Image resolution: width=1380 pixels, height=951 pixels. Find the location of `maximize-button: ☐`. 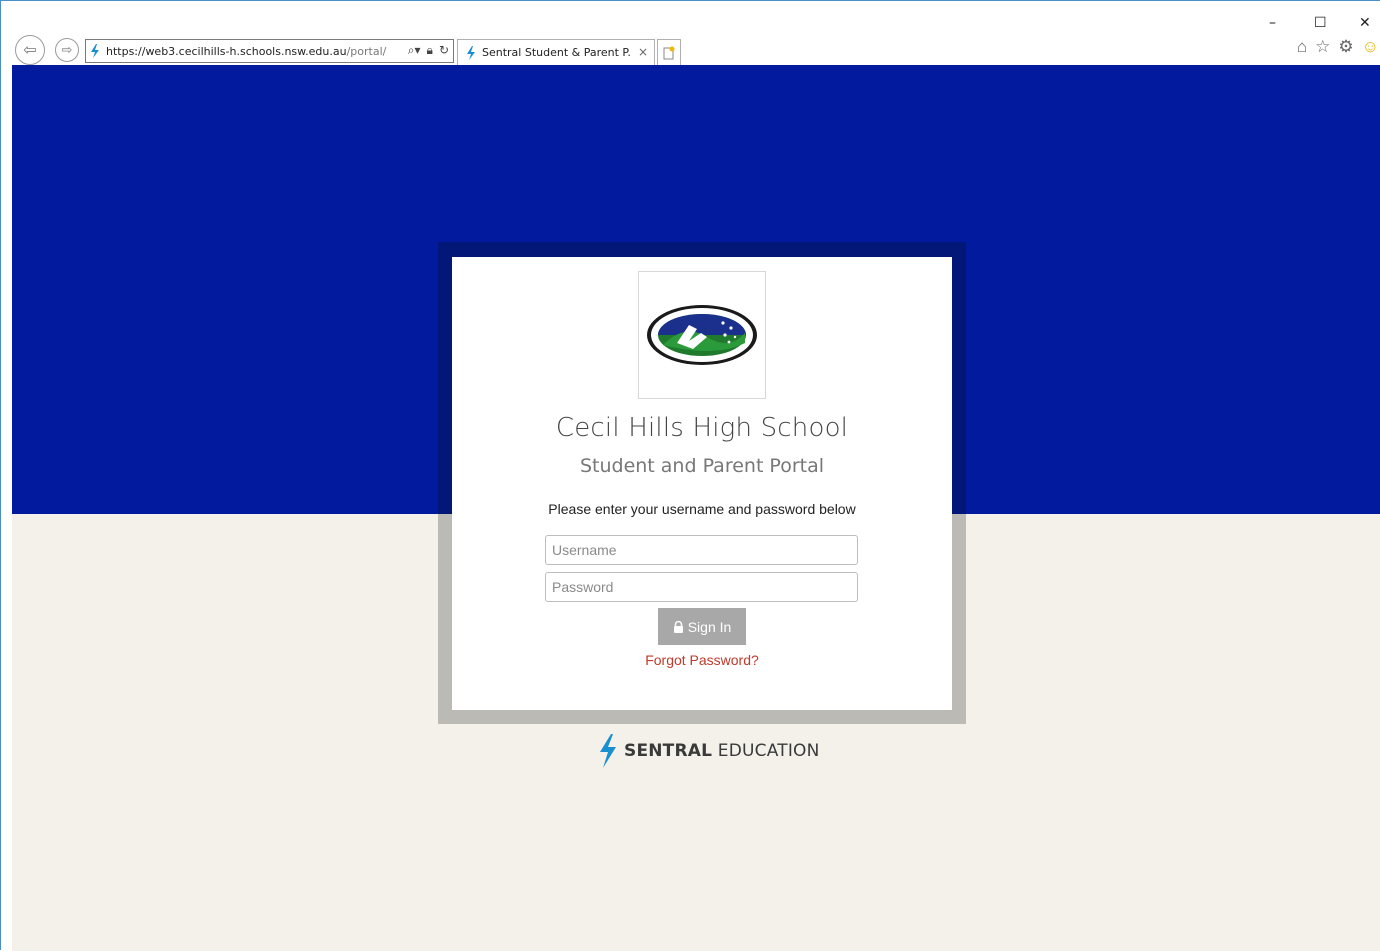

maximize-button: ☐ is located at coordinates (1320, 23).